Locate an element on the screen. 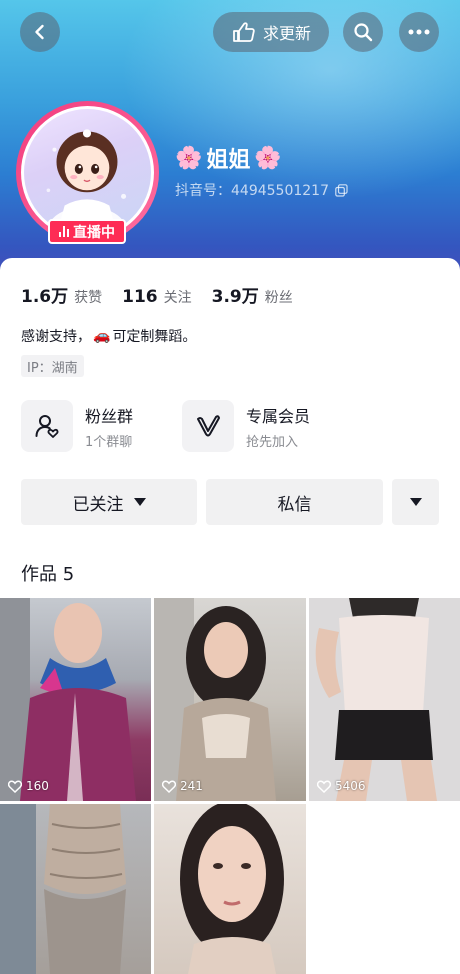 This screenshot has width=460, height=974. more-dots-icon is located at coordinates (419, 32).